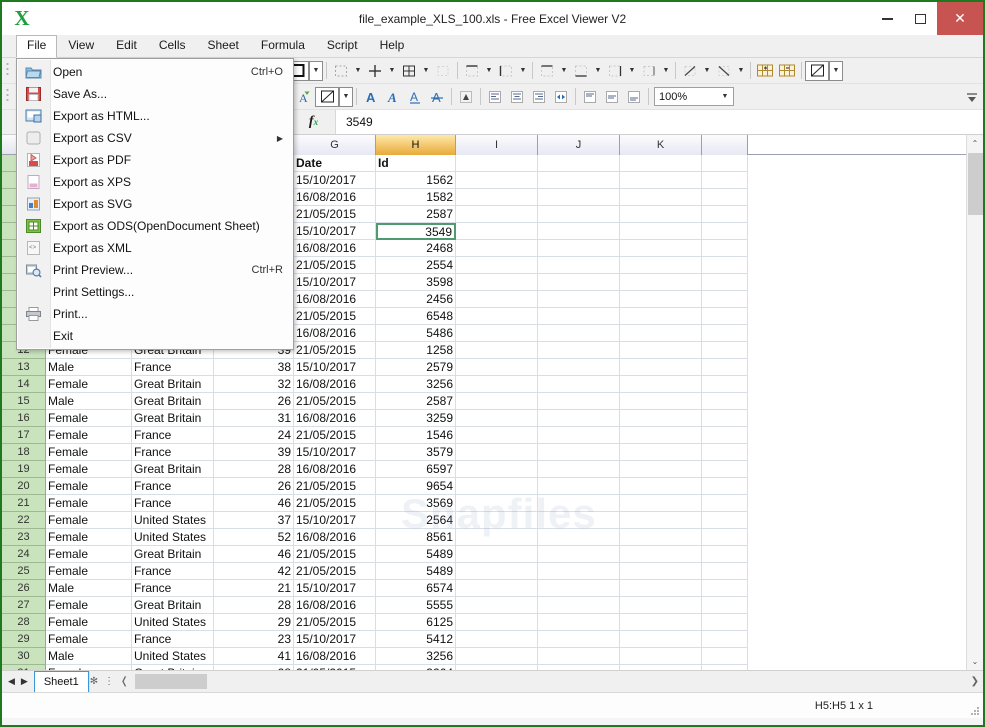  What do you see at coordinates (89, 469) in the screenshot?
I see `cell-D19: Female` at bounding box center [89, 469].